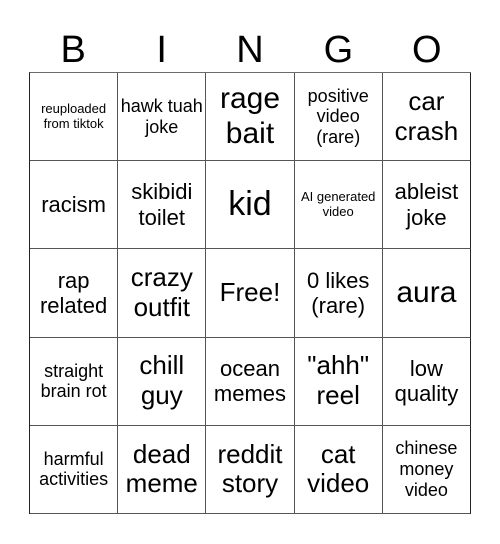 This screenshot has height=544, width=500. Describe the element at coordinates (426, 381) in the screenshot. I see `bingo-cell: low quality` at that location.